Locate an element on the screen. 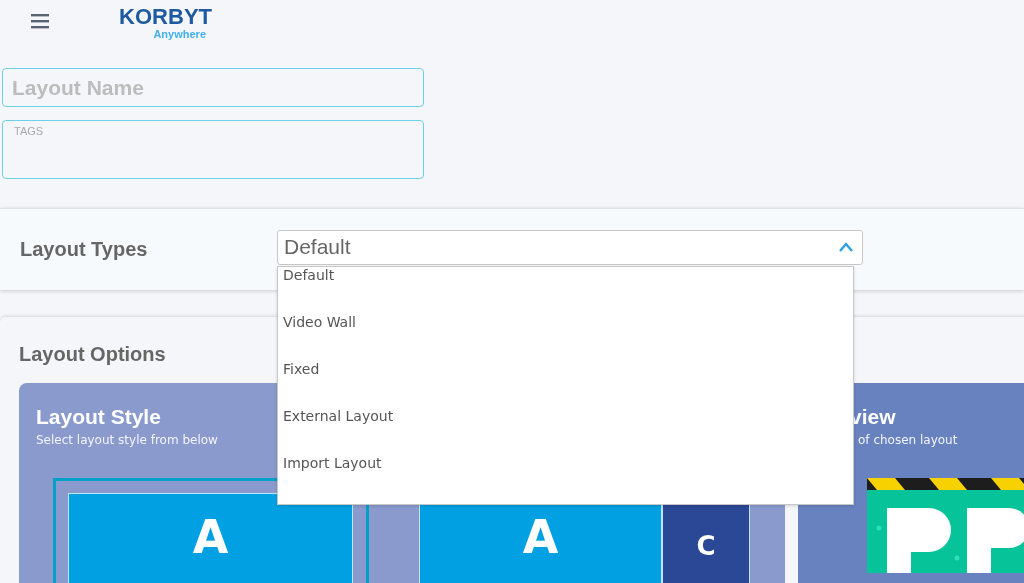  layout-name-field: Layout Name is located at coordinates (213, 87).